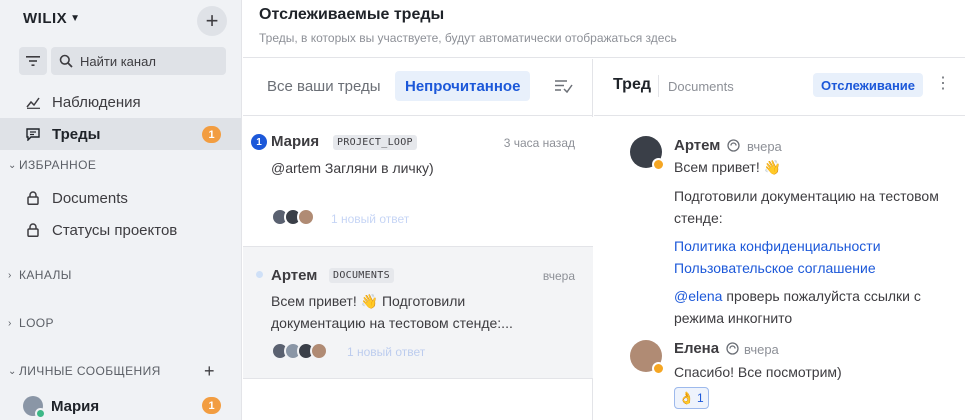 The height and width of the screenshot is (420, 965). Describe the element at coordinates (558, 276) in the screenshot. I see `thread-time: вчера` at that location.